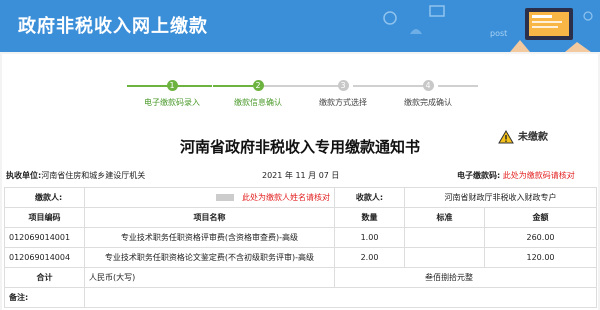  Describe the element at coordinates (540, 237) in the screenshot. I see `item-amount: 260.00` at that location.